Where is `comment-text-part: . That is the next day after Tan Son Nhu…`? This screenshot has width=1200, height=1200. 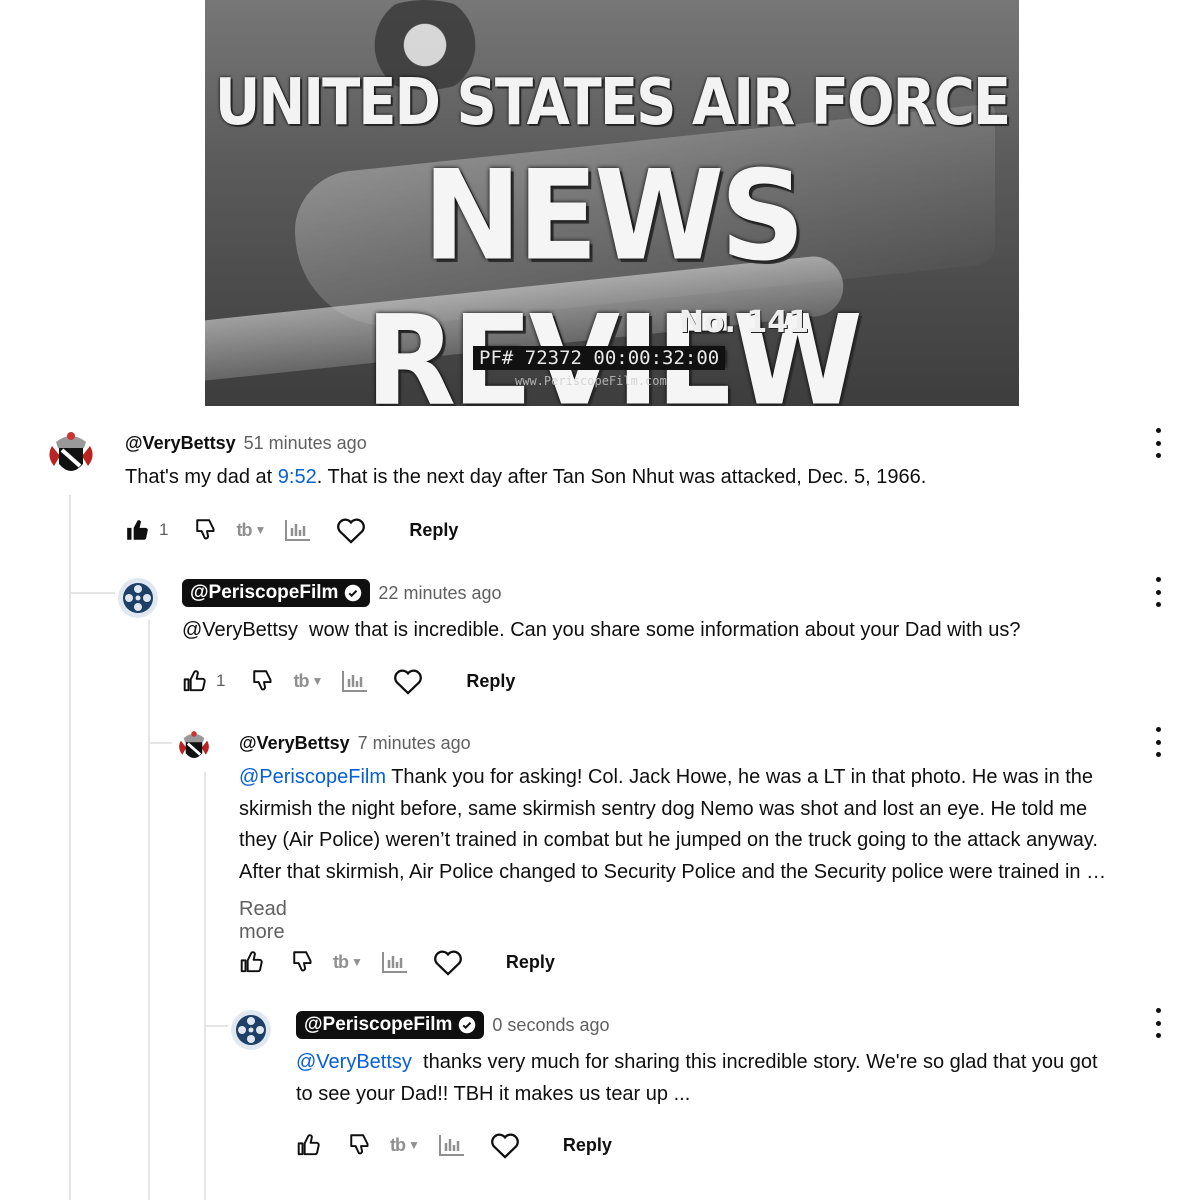 comment-text-part: . That is the next day after Tan Son Nhu… is located at coordinates (621, 477).